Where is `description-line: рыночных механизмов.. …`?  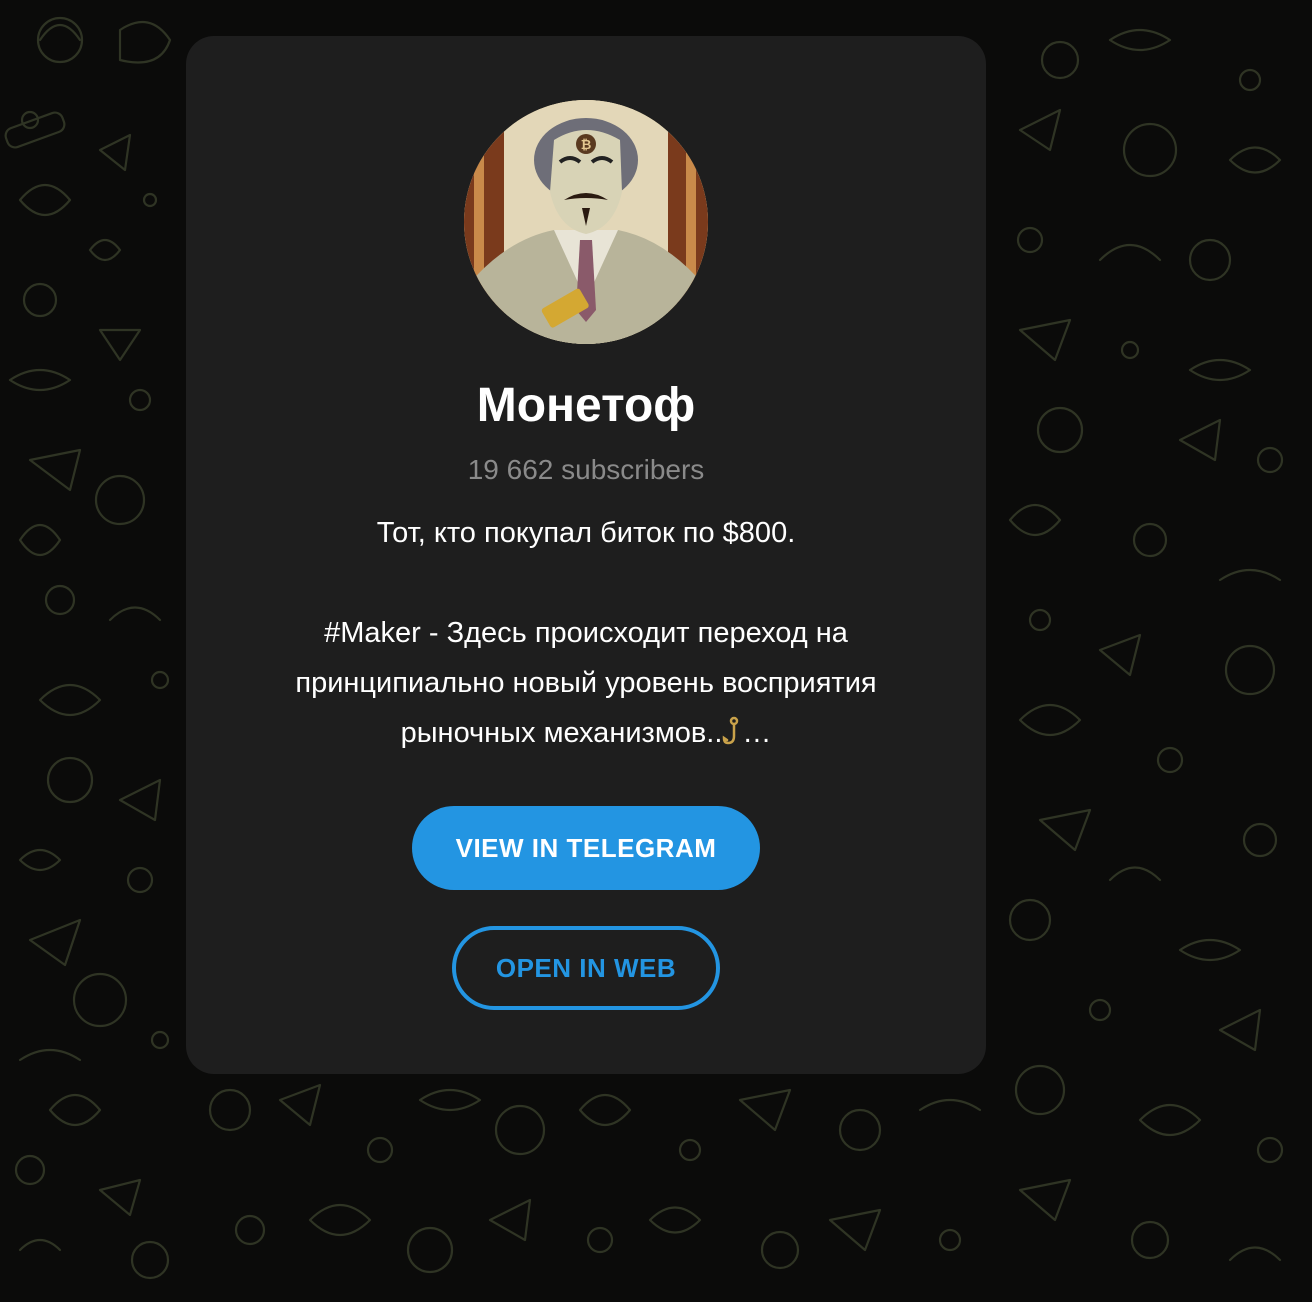 description-line: рыночных механизмов.. … is located at coordinates (586, 733).